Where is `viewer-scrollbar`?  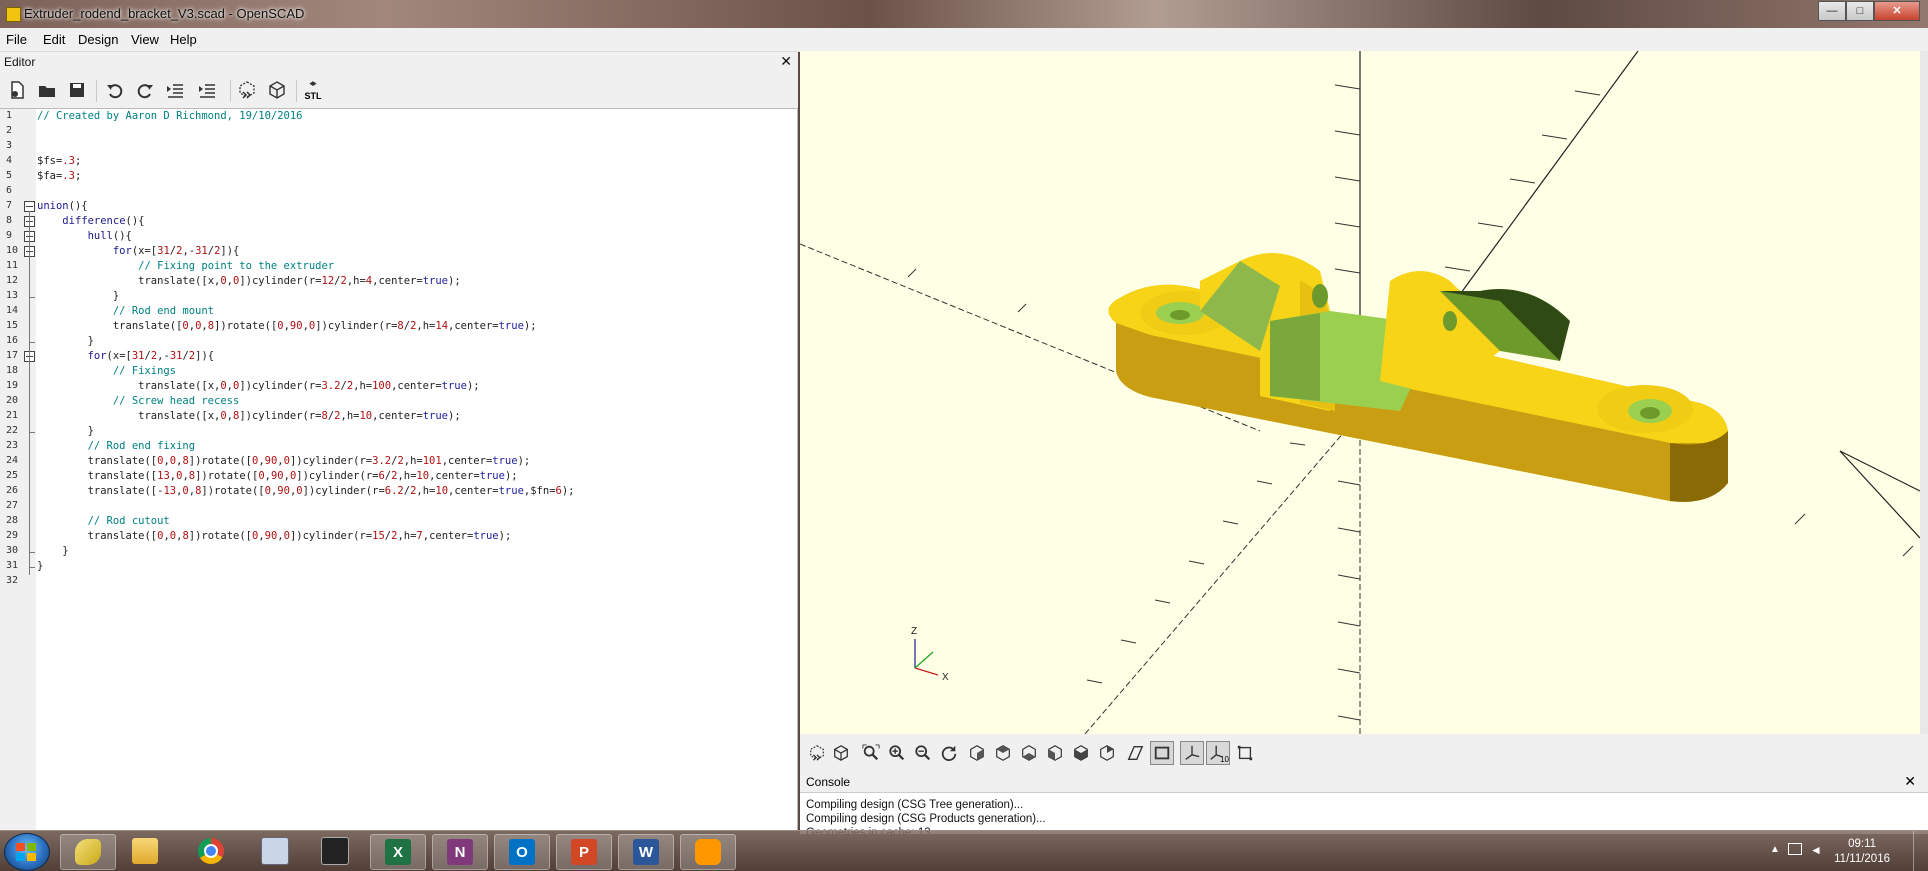
viewer-scrollbar is located at coordinates (1924, 392).